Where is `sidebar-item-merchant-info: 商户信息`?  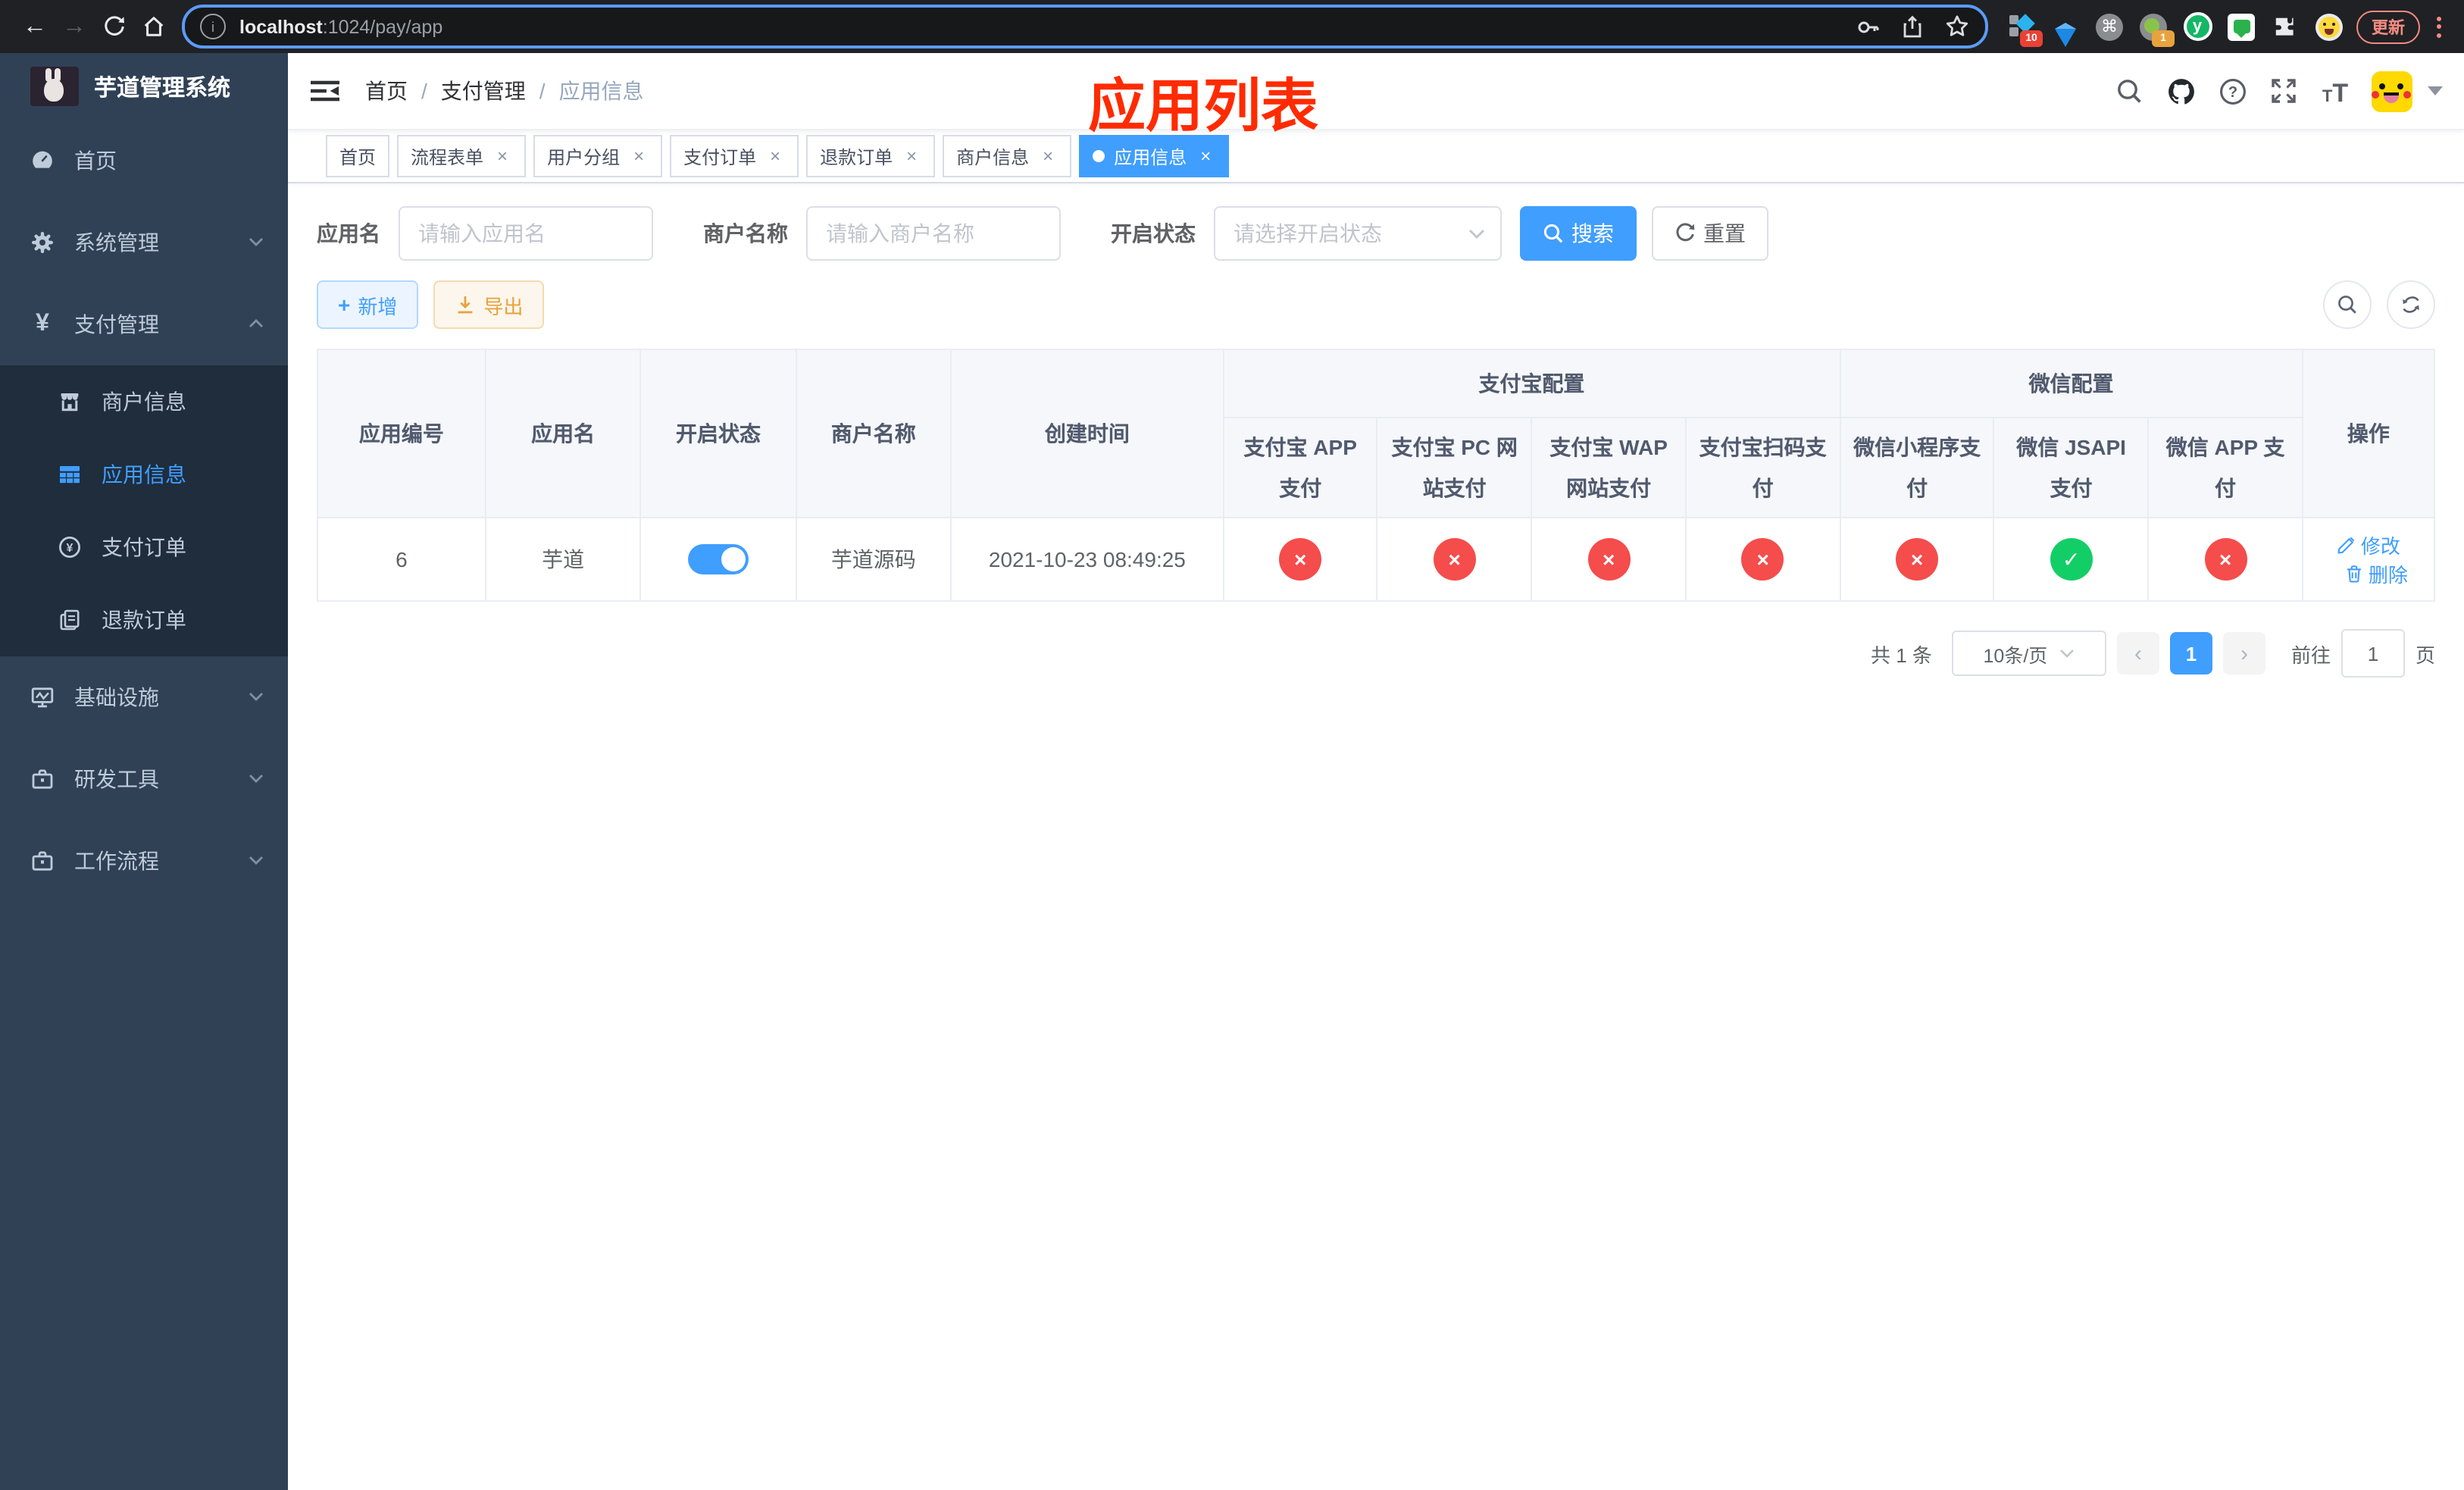 sidebar-item-merchant-info: 商户信息 is located at coordinates (144, 402).